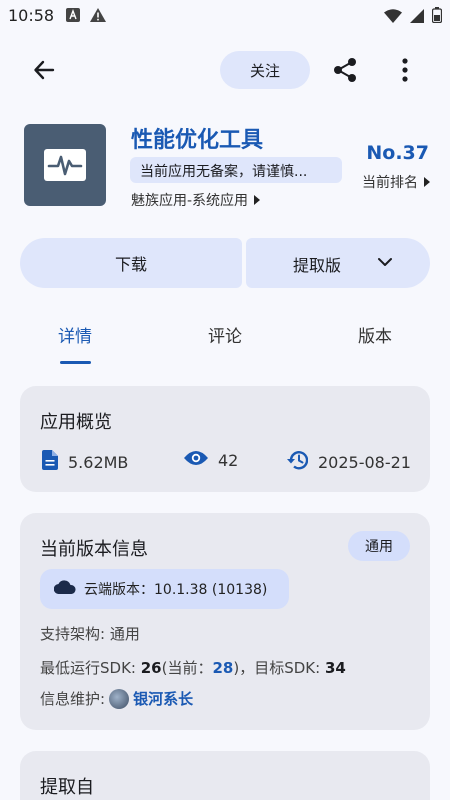  I want to click on overview-card: 应用概览 5.62MB 42 2025-08-21, so click(225, 439).